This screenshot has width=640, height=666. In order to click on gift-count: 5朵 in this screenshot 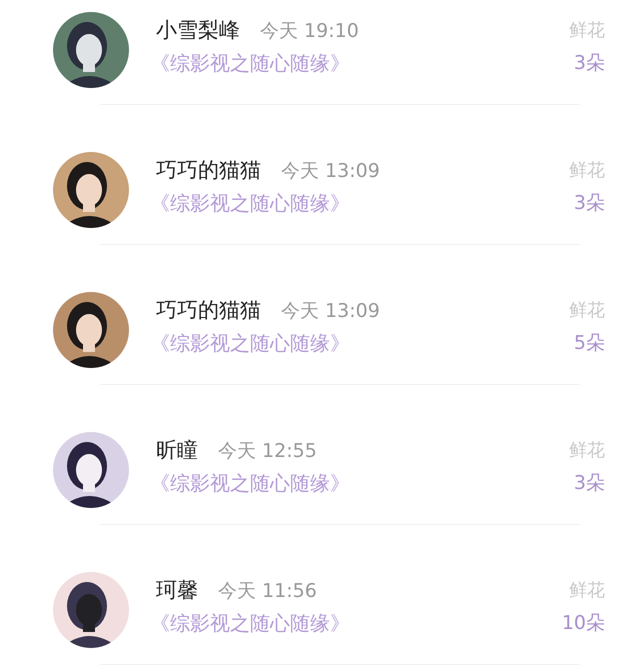, I will do `click(589, 343)`.